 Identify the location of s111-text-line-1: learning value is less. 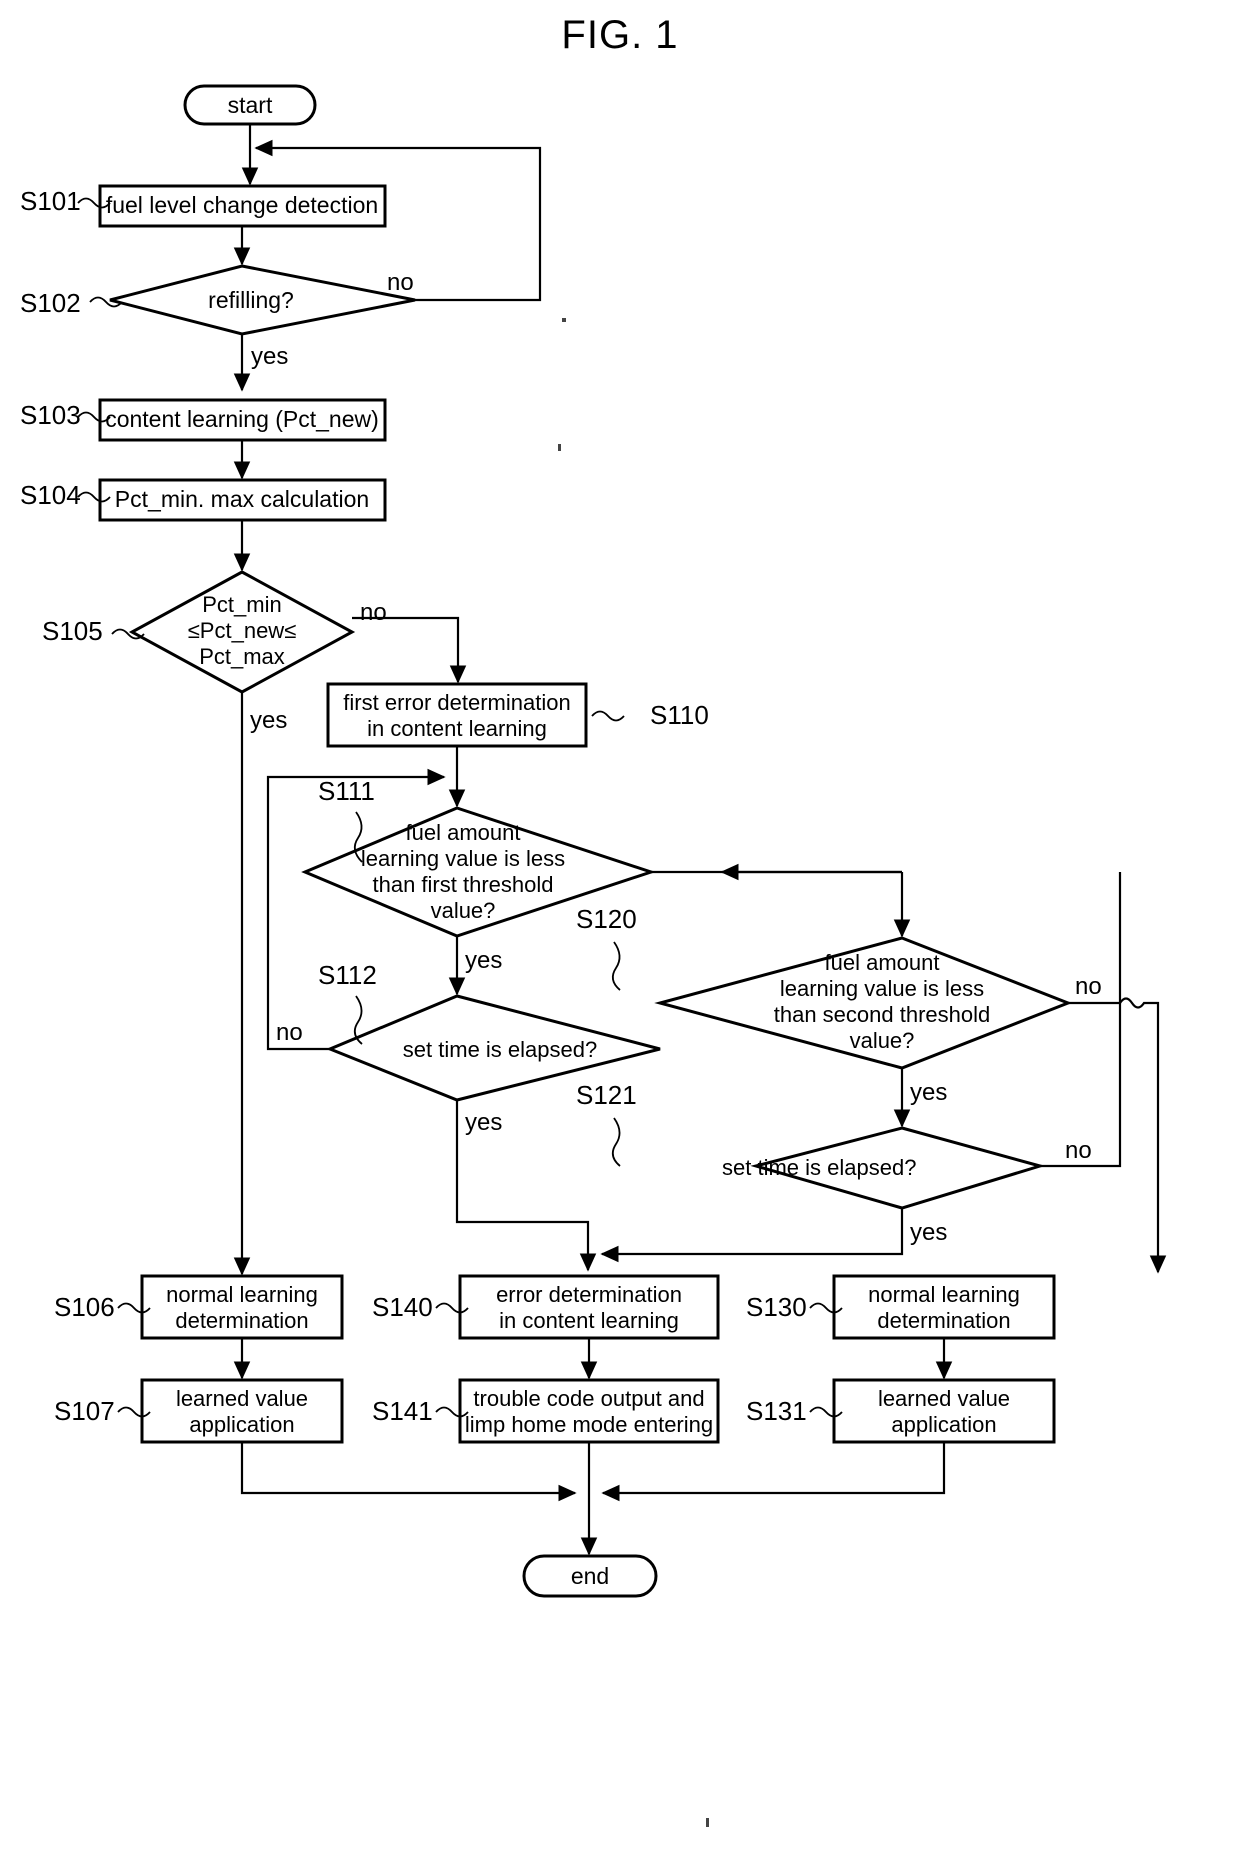
(463, 858).